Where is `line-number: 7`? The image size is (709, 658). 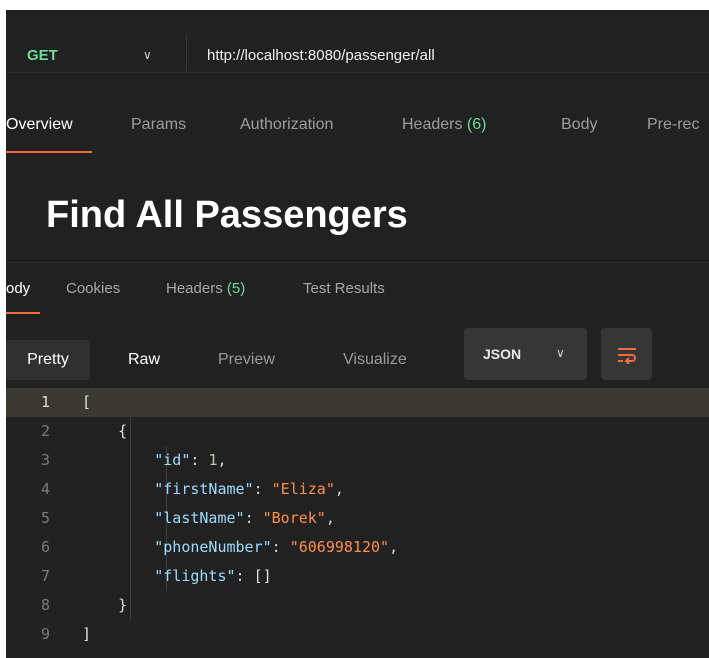 line-number: 7 is located at coordinates (45, 576).